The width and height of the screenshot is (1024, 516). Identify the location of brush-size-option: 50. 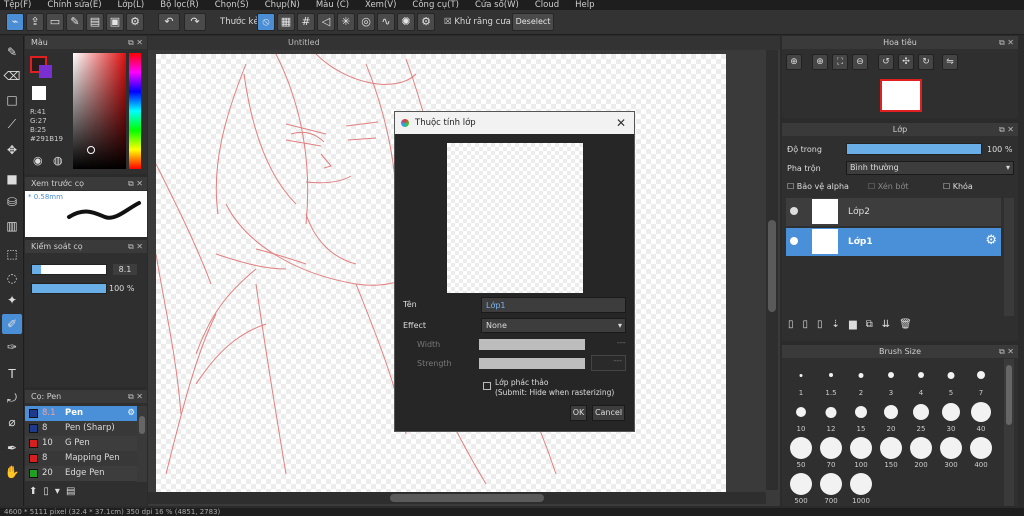
(801, 452).